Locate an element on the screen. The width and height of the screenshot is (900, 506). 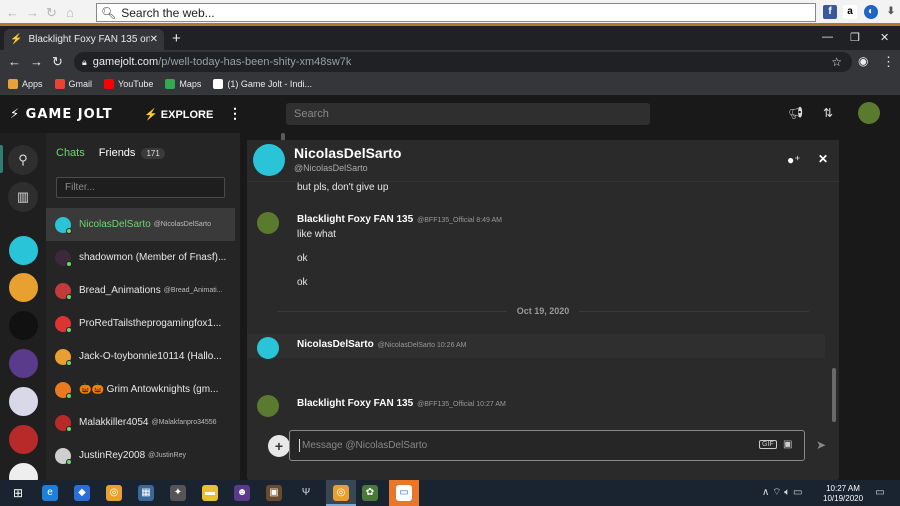
bookmark-apps: Apps is located at coordinates (25, 84).